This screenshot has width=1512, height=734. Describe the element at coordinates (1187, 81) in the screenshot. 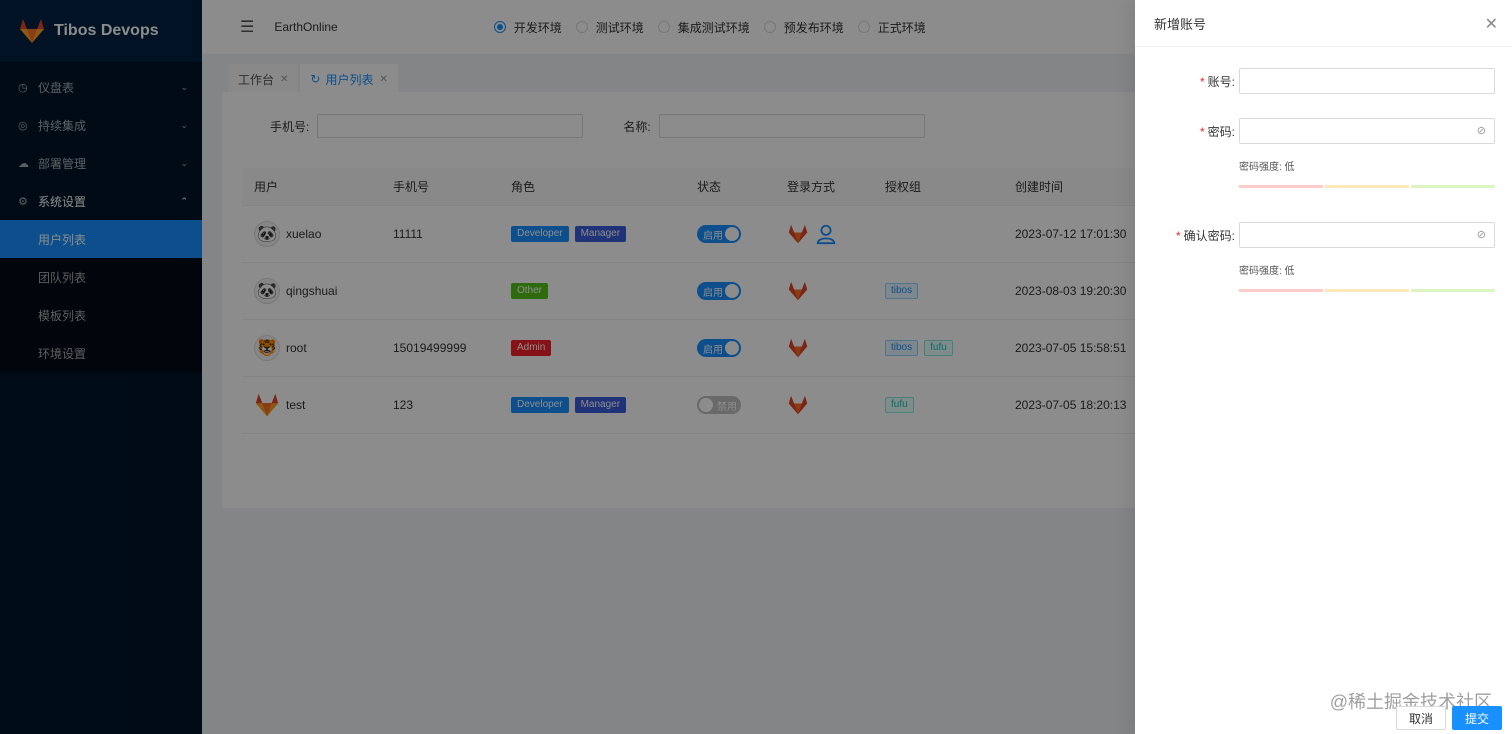

I see `account-label: * 账号:` at that location.